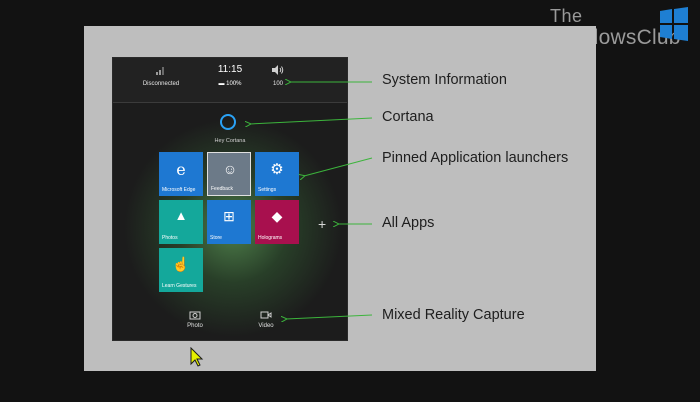 Image resolution: width=700 pixels, height=402 pixels. I want to click on annotation-system-information: System Information, so click(444, 80).